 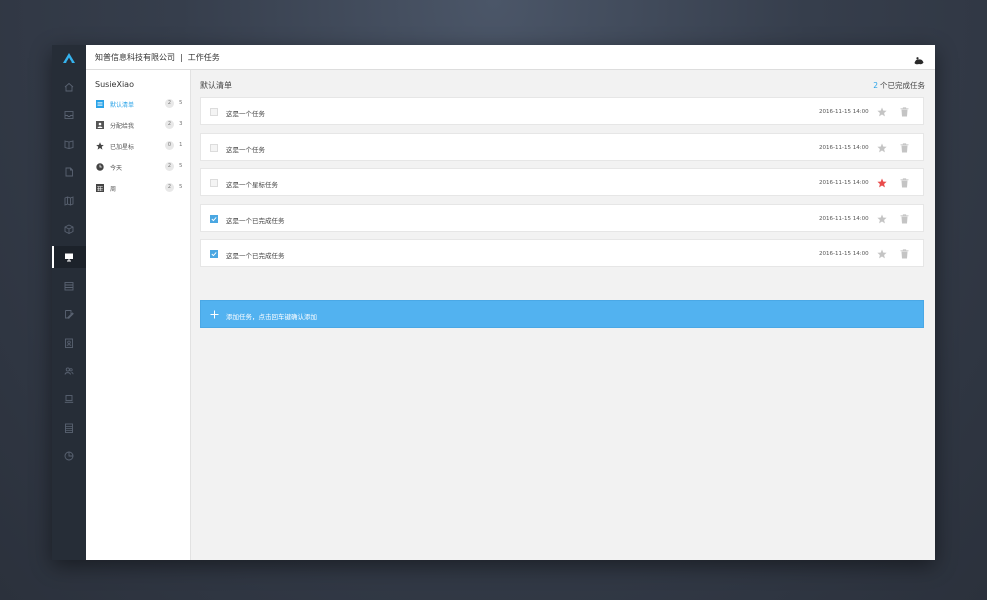 I want to click on completed-count: 2, so click(x=875, y=85).